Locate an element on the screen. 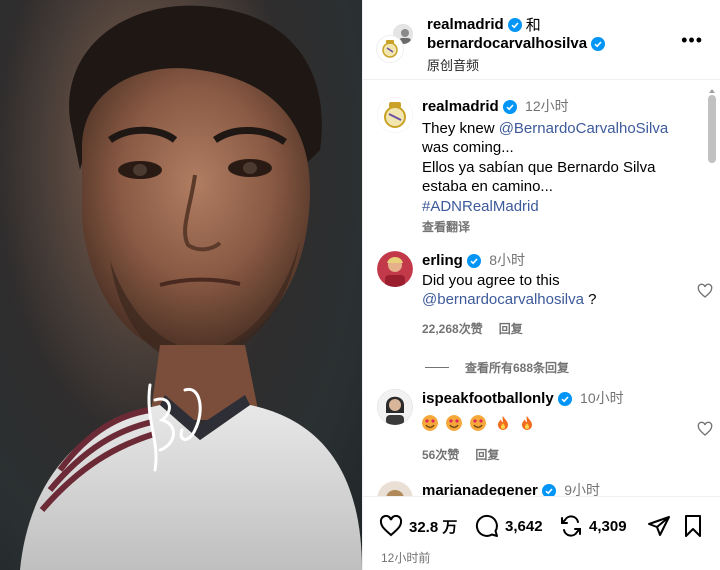 Image resolution: width=720 pixels, height=570 pixels. share-send-icon is located at coordinates (659, 526).